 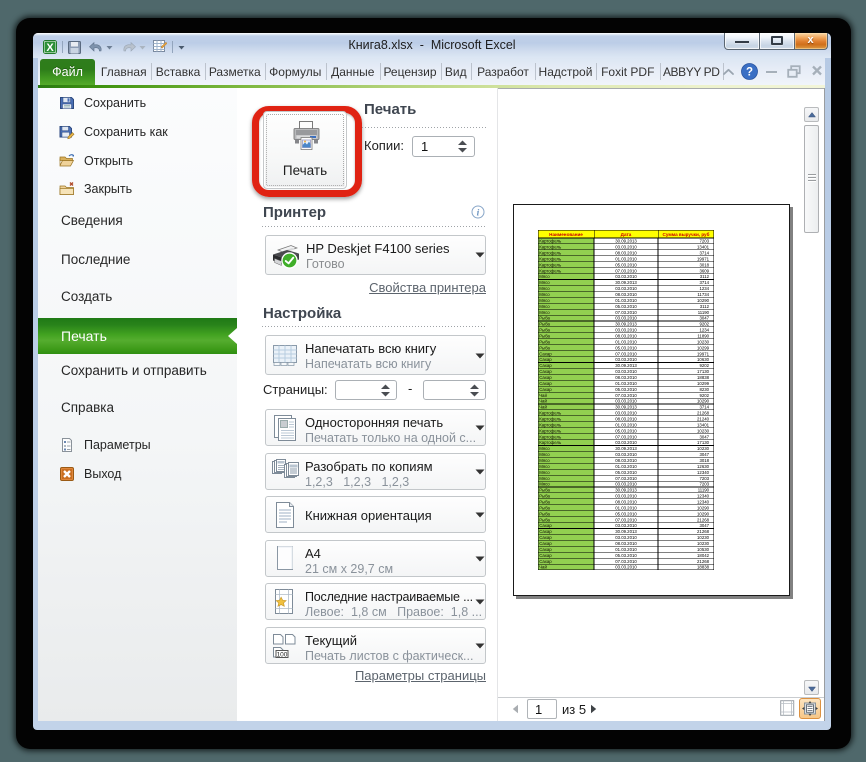 What do you see at coordinates (626, 234) in the screenshot?
I see `svg-text: Дата` at bounding box center [626, 234].